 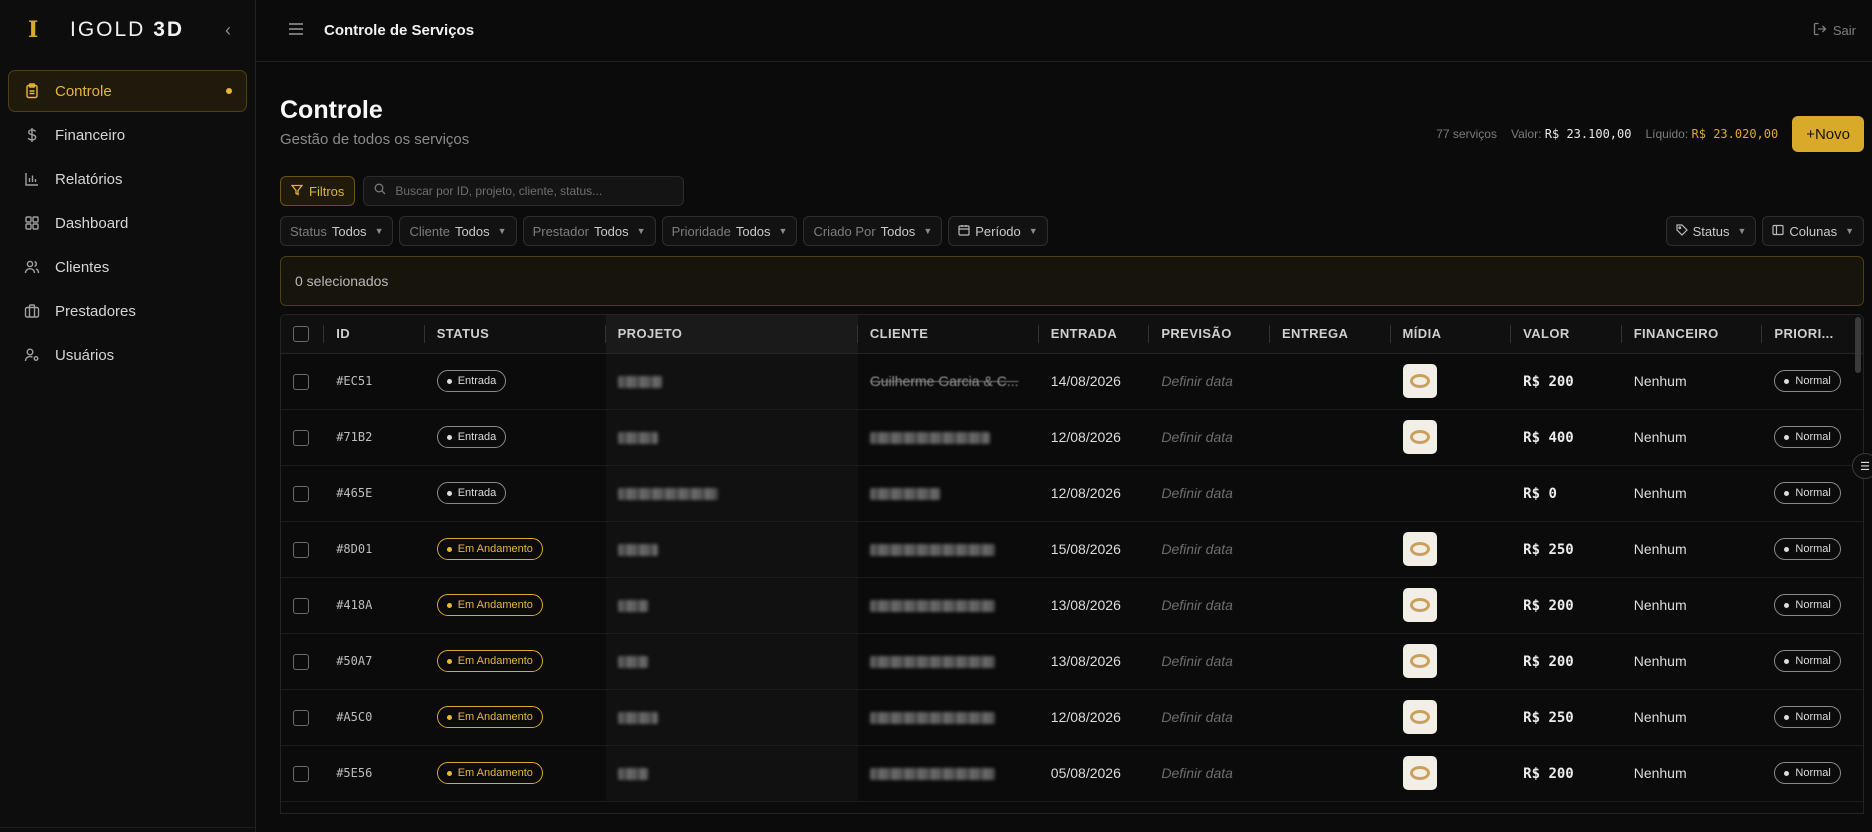 I want to click on sidebar-item-financeiro: Financeiro, so click(x=127, y=135).